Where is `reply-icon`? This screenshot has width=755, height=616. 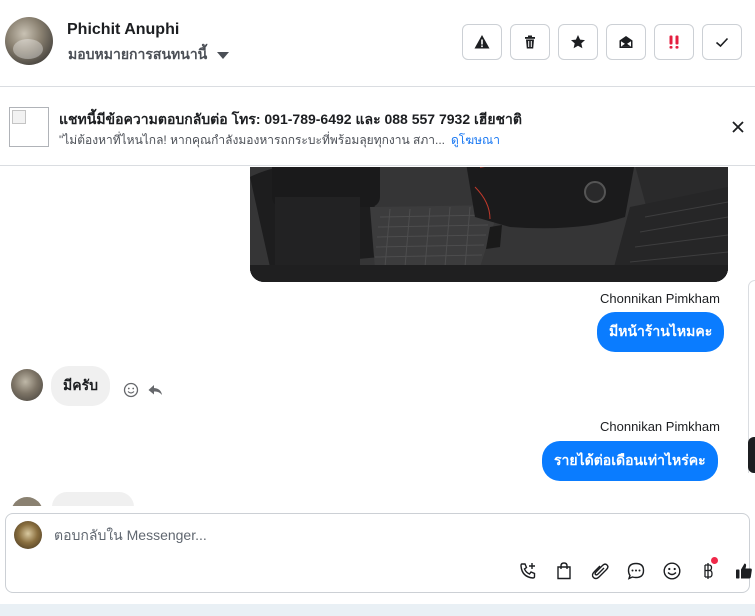
reply-icon is located at coordinates (155, 390).